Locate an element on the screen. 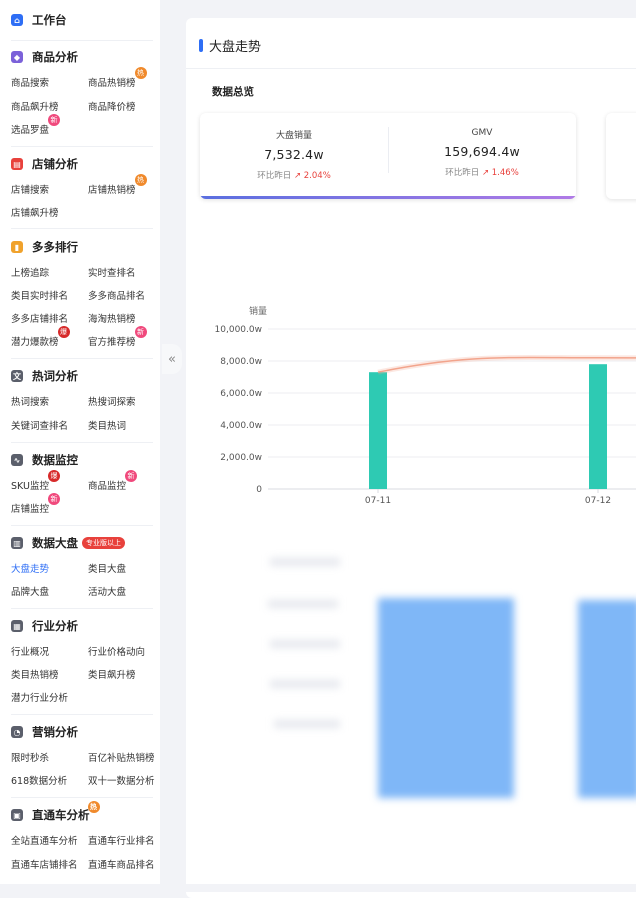 Image resolution: width=636 pixels, height=898 pixels. sidebar-item-rank-goods: 多多商品排名 is located at coordinates (116, 295).